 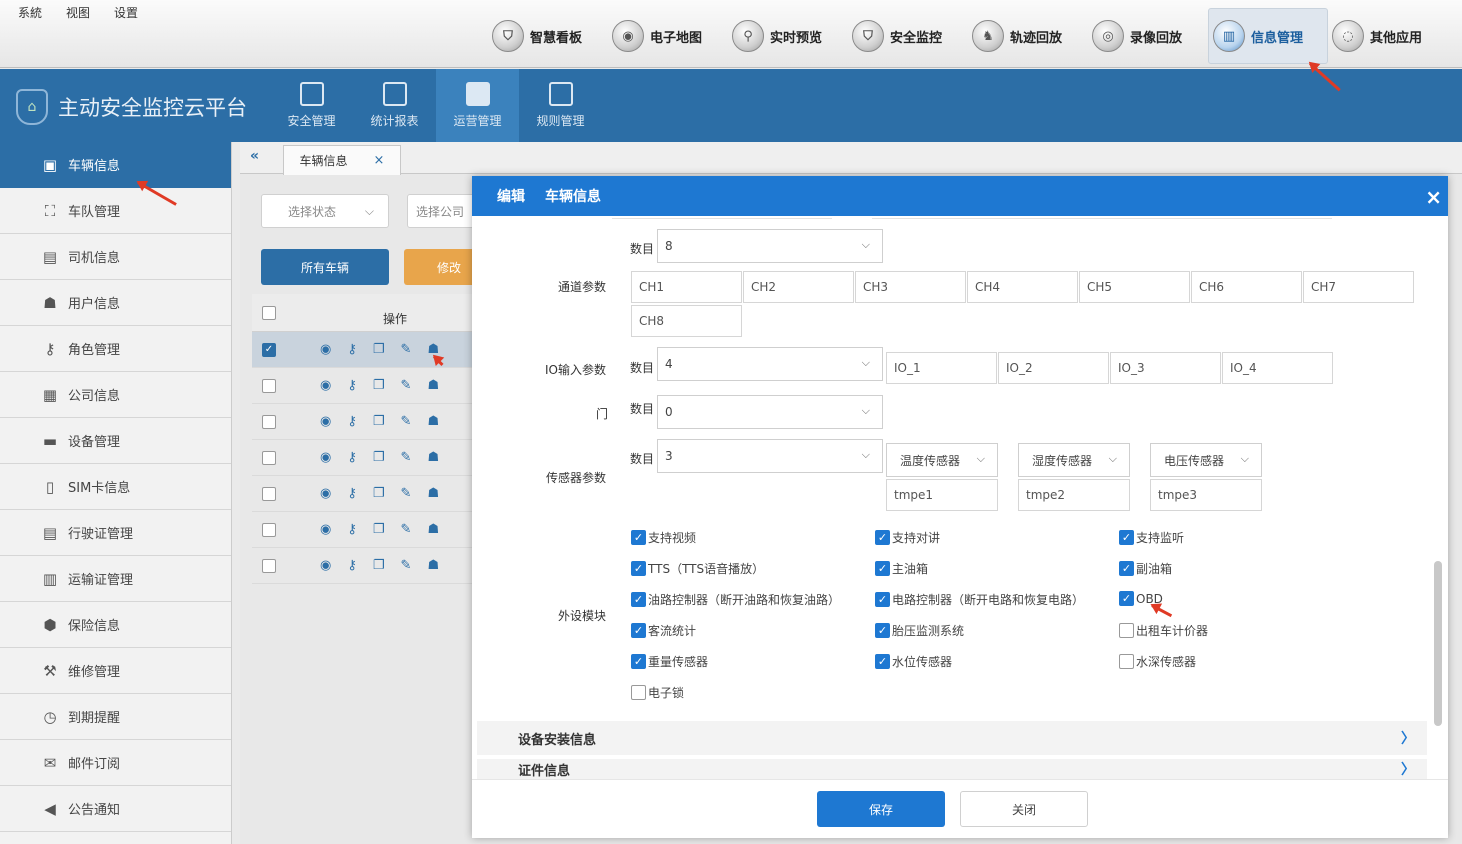 What do you see at coordinates (663, 537) in the screenshot?
I see `peripheral-checkbox: ✓ 支持视频` at bounding box center [663, 537].